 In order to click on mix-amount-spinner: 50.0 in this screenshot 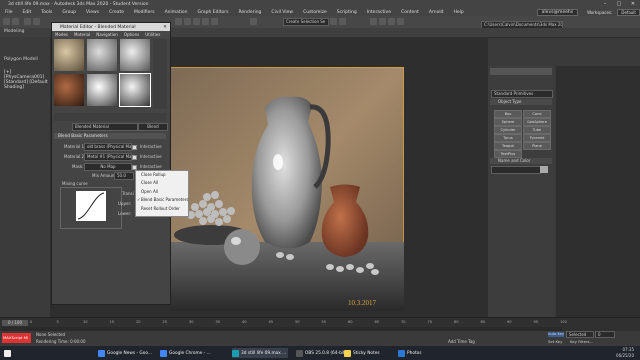, I will do `click(124, 176)`.